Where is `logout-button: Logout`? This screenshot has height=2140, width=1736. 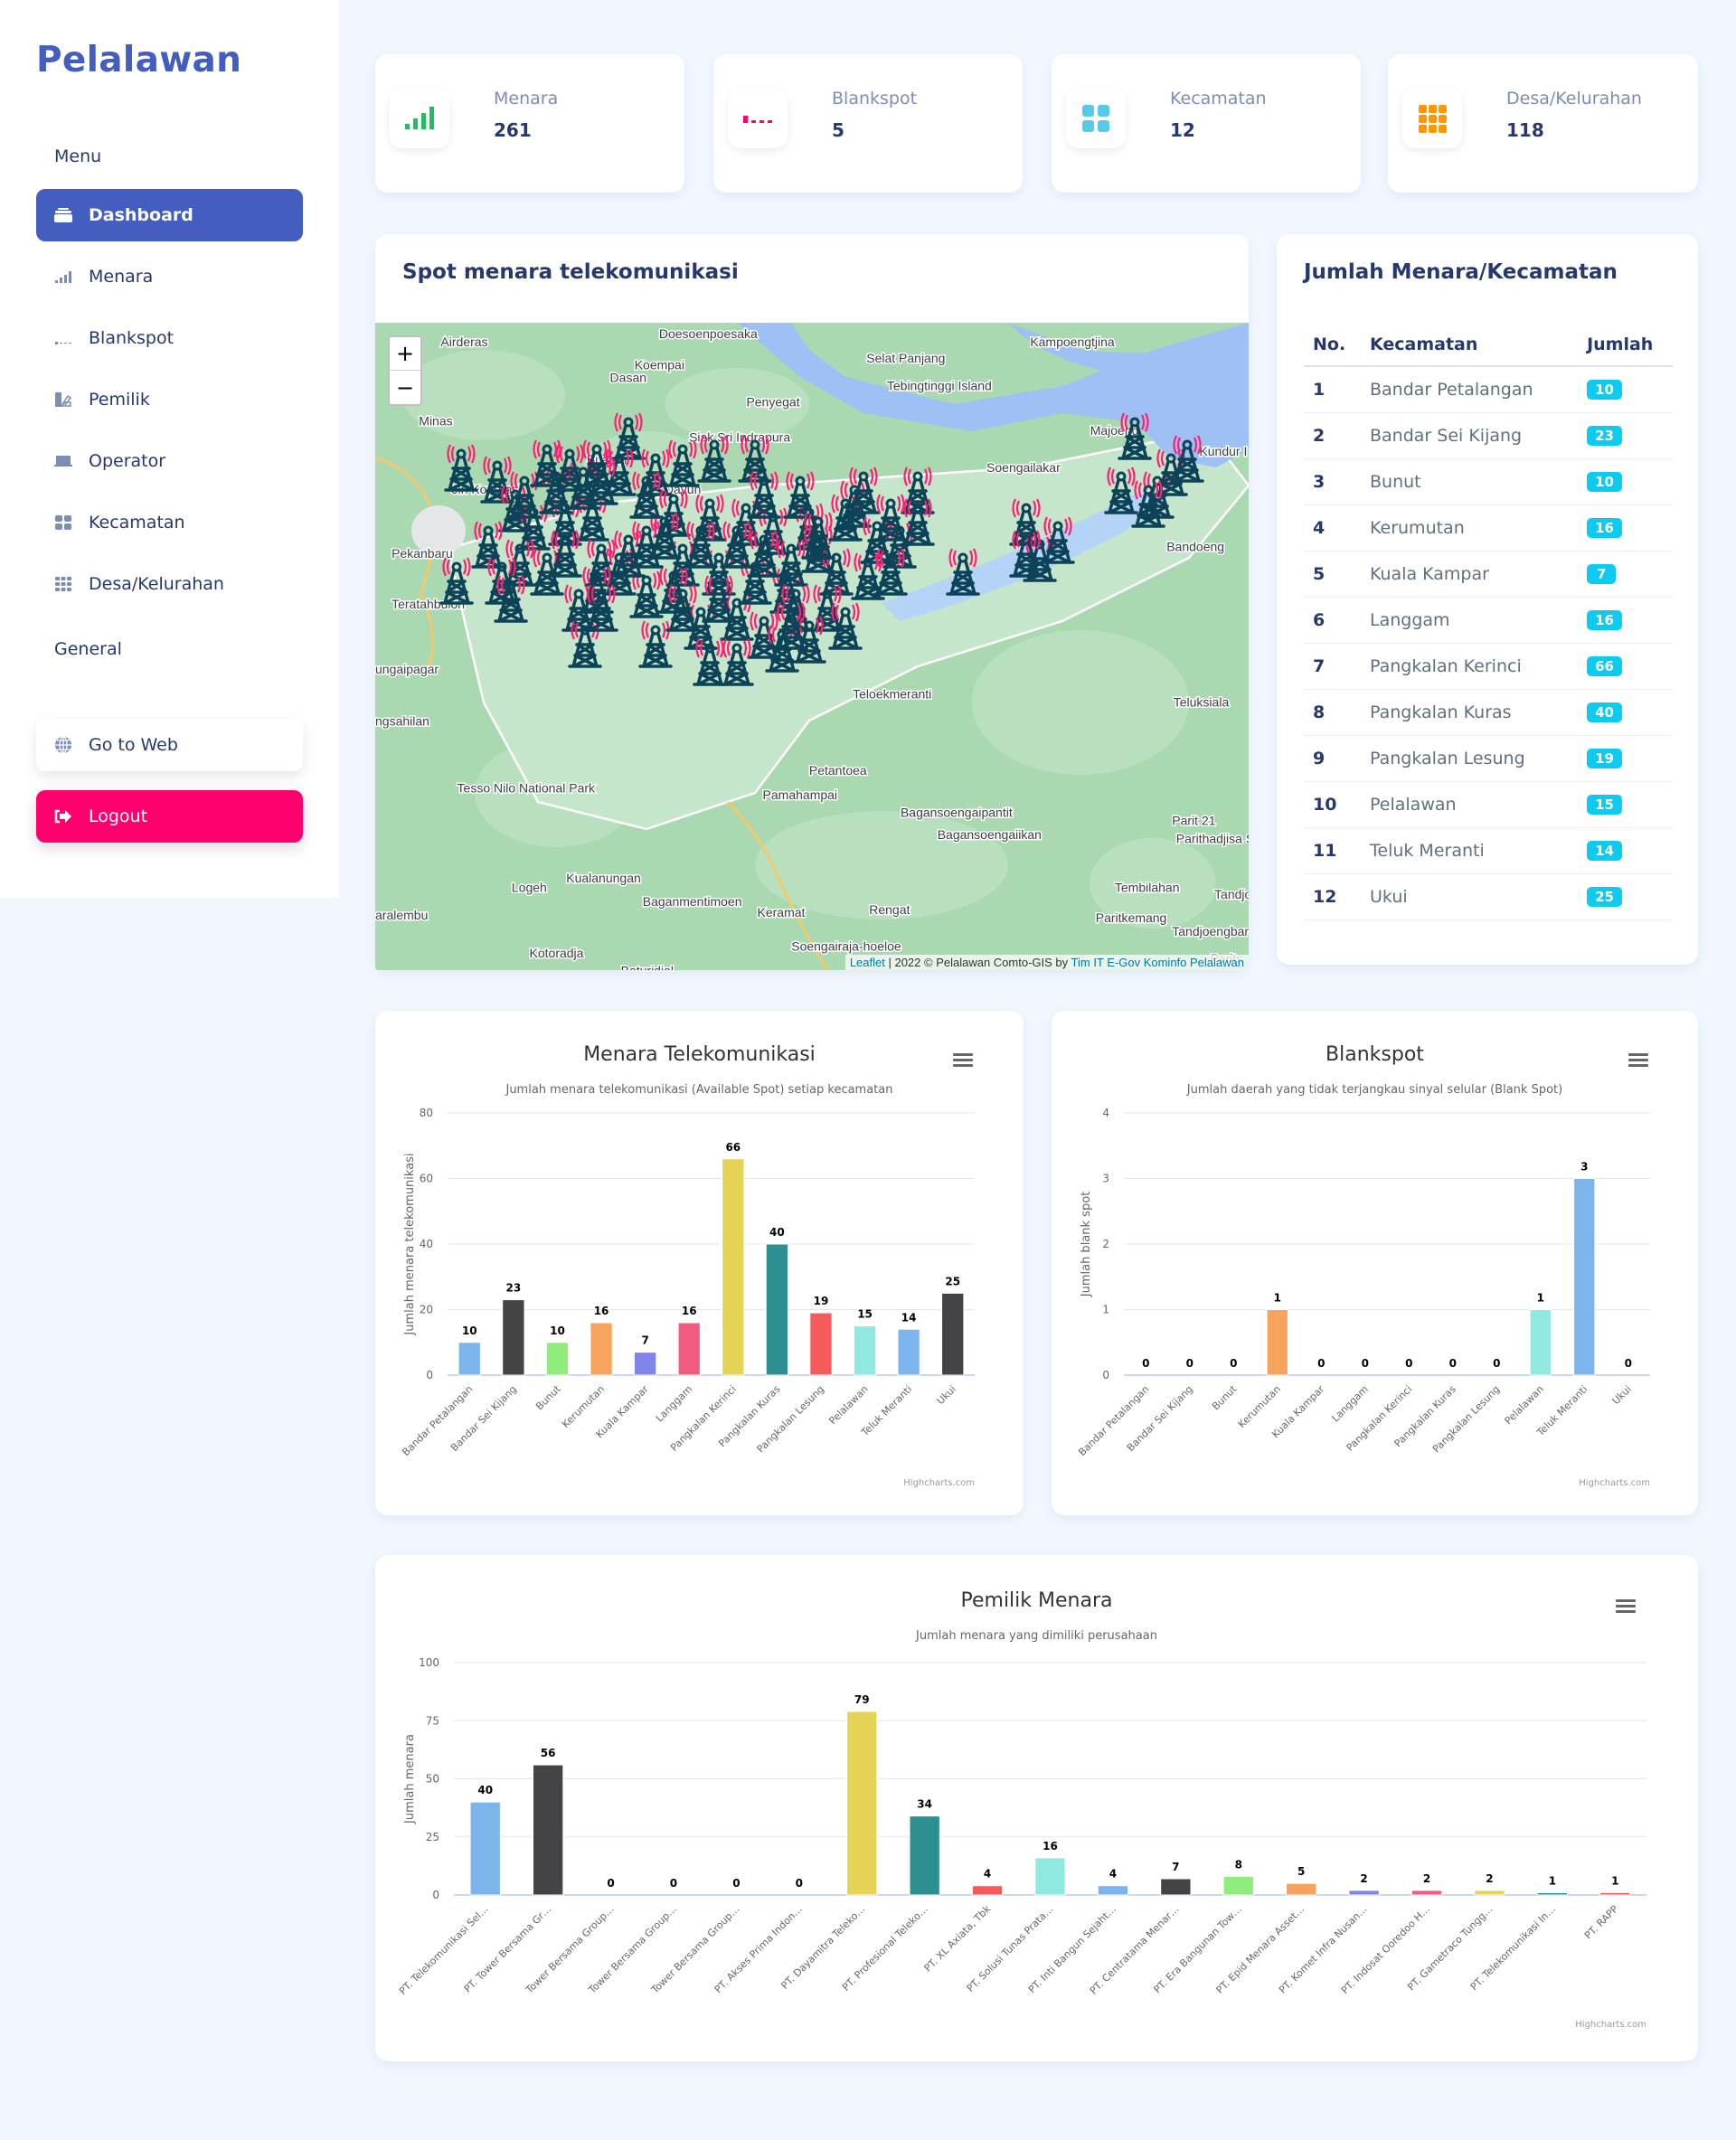
logout-button: Logout is located at coordinates (170, 816).